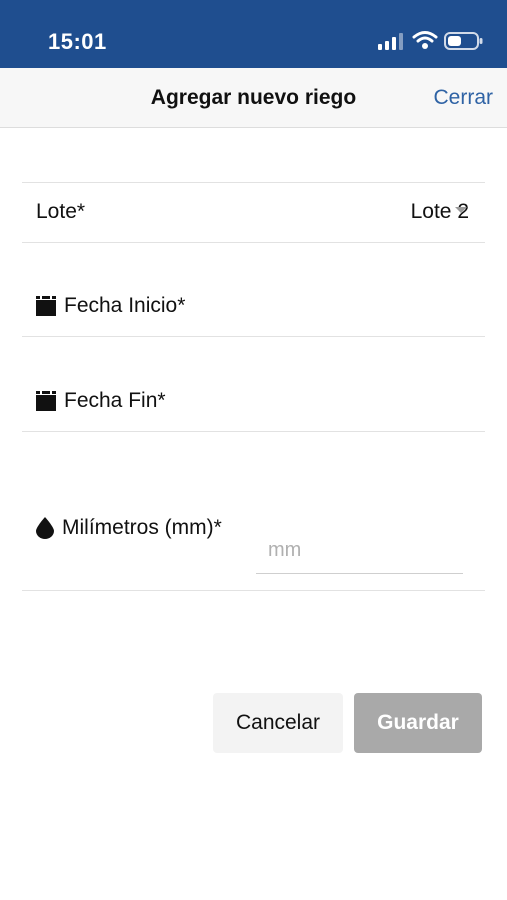 The image size is (507, 900). I want to click on cancel-button: Cancelar, so click(278, 723).